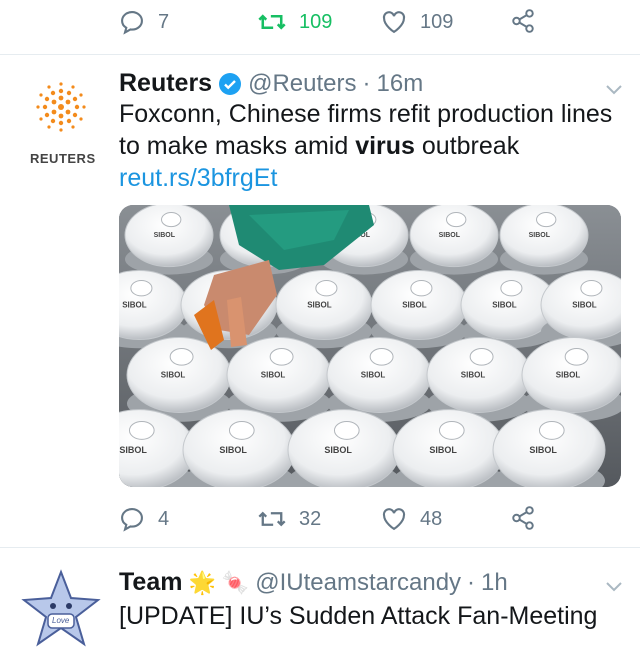 This screenshot has height=655, width=640. What do you see at coordinates (467, 146) in the screenshot?
I see `tweet-text-part: outbreak` at bounding box center [467, 146].